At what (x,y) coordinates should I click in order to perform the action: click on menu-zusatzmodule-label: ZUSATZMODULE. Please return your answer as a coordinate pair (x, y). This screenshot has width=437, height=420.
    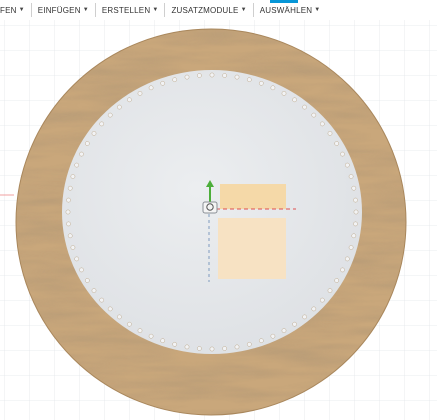
    Looking at the image, I should click on (205, 10).